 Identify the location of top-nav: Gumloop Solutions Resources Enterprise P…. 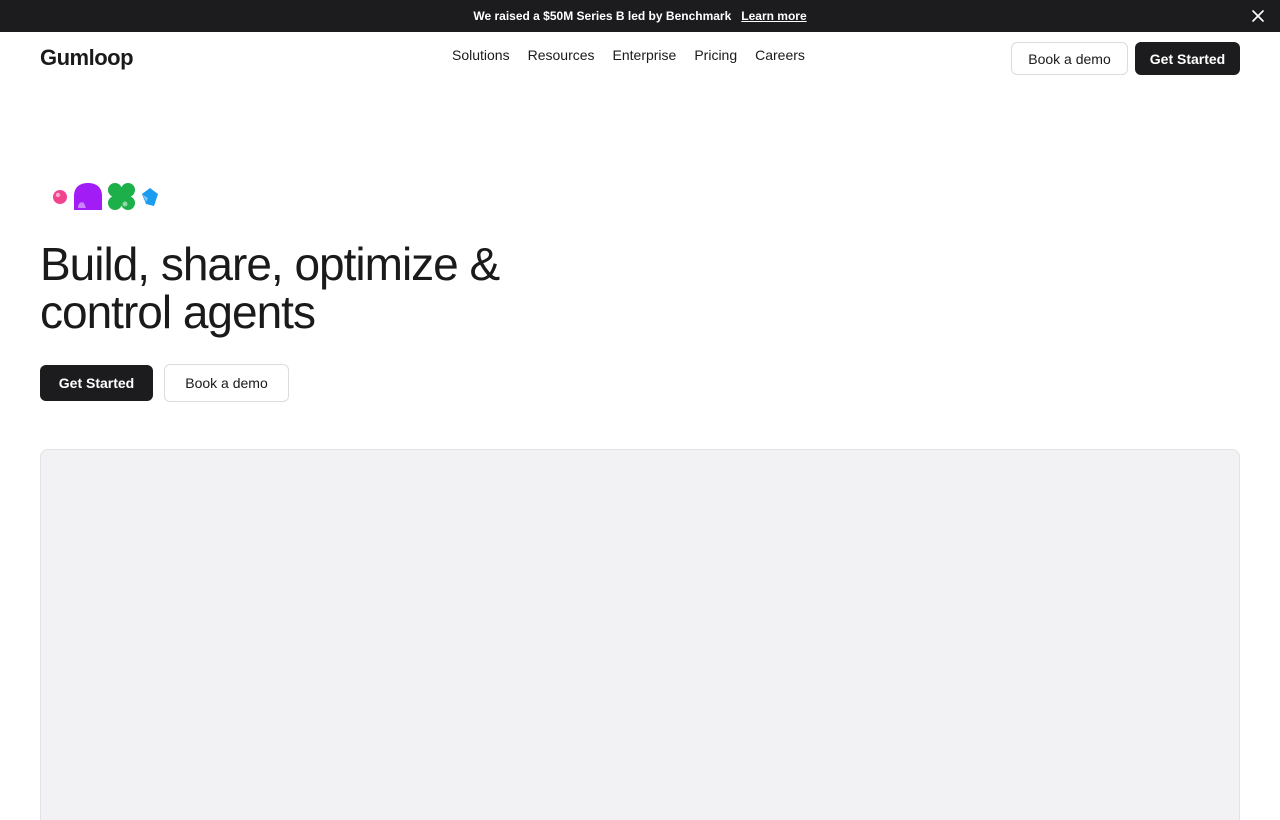
(640, 58).